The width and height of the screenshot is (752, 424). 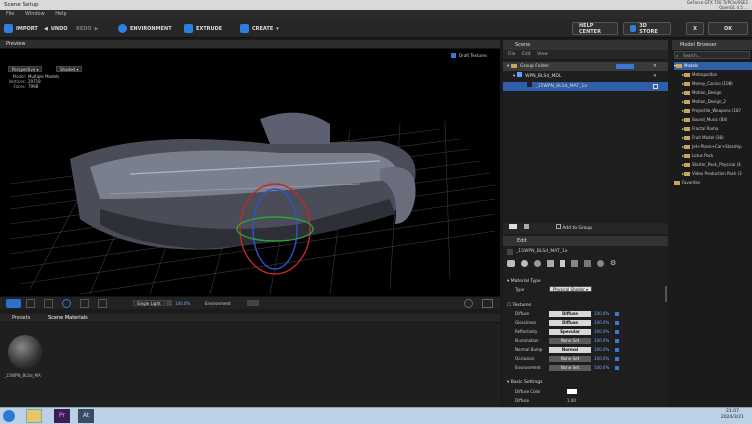 What do you see at coordinates (713, 66) in the screenshot?
I see `browser-item-models: ▾ Models` at bounding box center [713, 66].